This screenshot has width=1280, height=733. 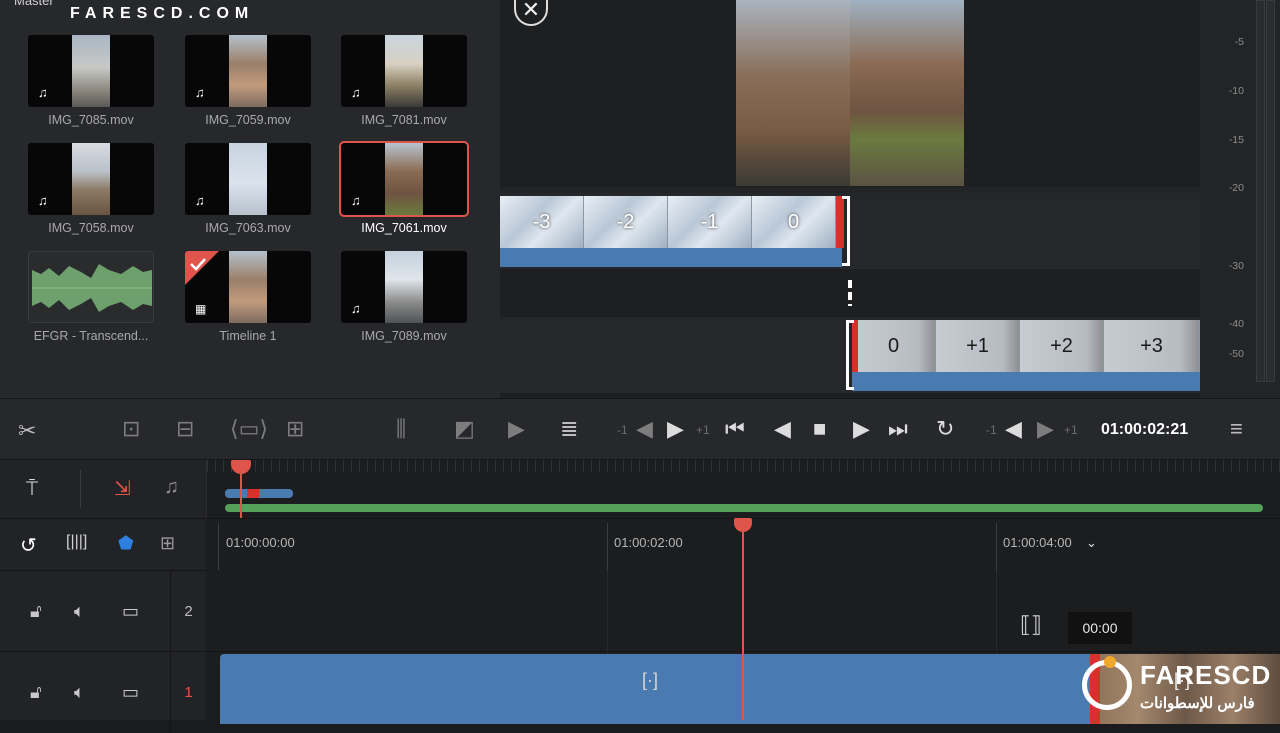 What do you see at coordinates (167, 543) in the screenshot?
I see `add-track-icon: ⊞` at bounding box center [167, 543].